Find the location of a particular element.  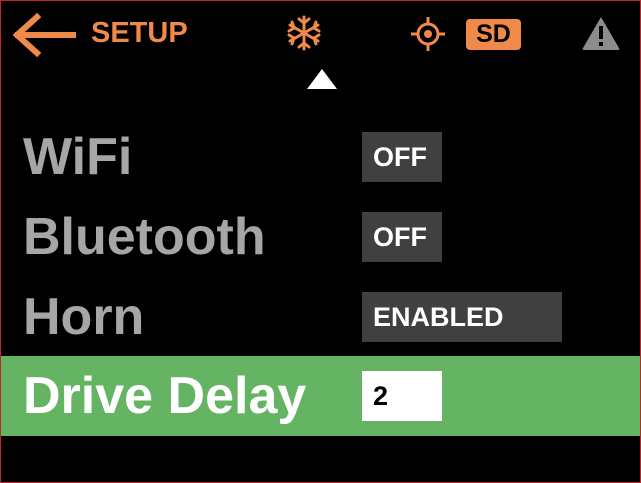

setting-label-wifi: WiFi is located at coordinates (78, 157).